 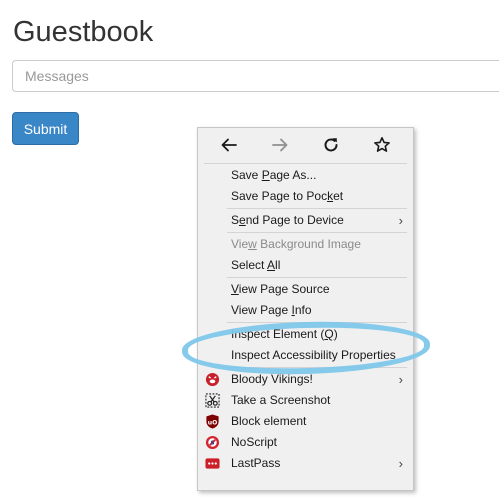 What do you see at coordinates (265, 175) in the screenshot?
I see `accesskey-letter: P` at bounding box center [265, 175].